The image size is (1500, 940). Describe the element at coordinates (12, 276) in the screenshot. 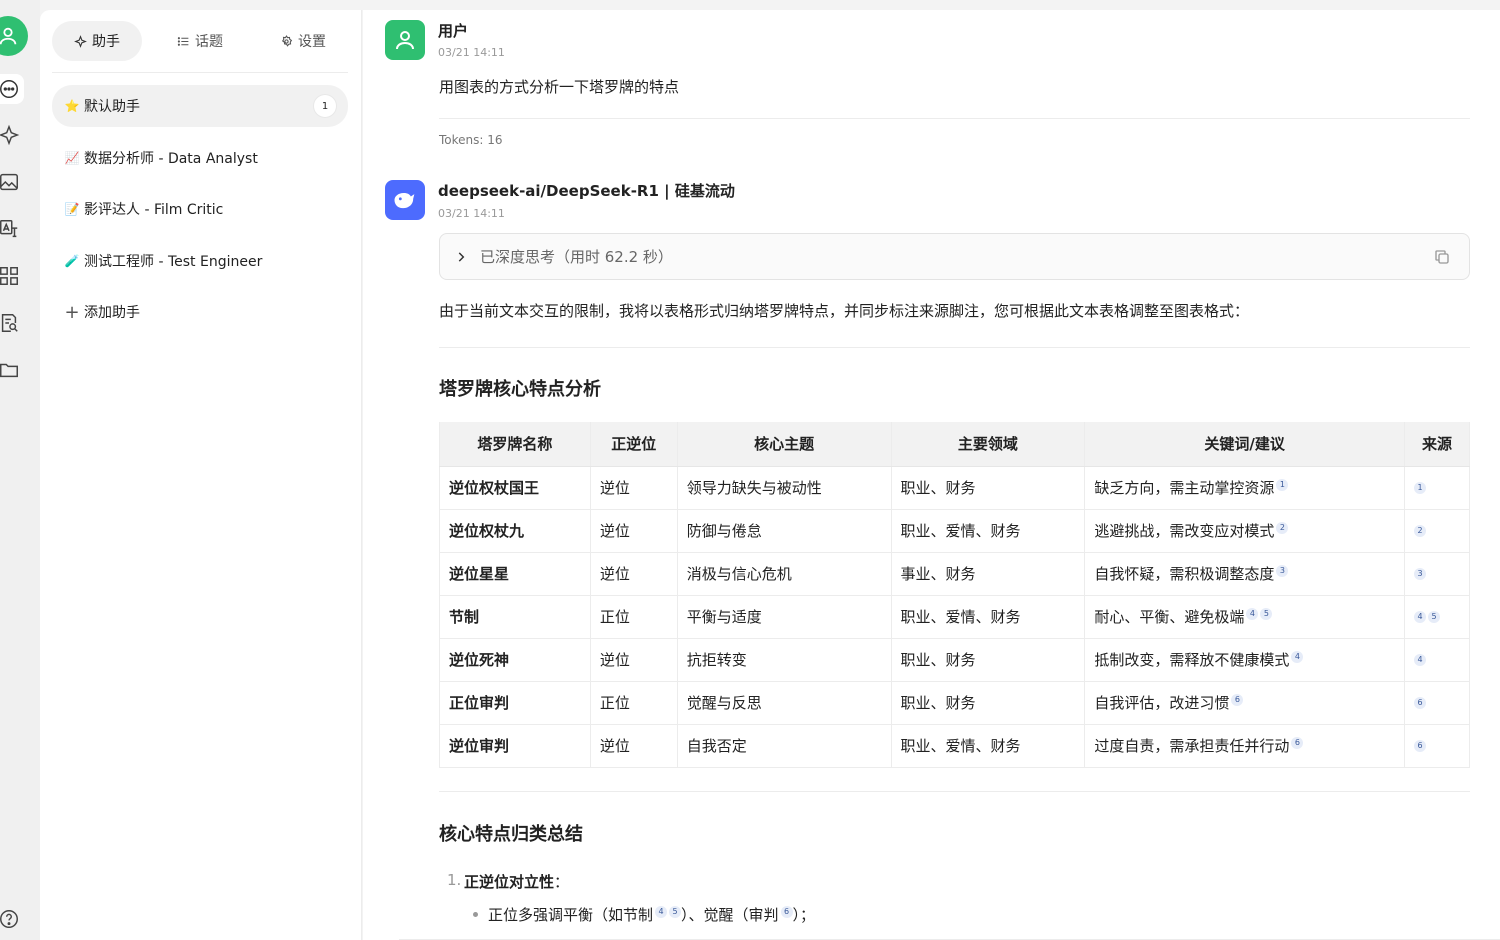

I see `apps-grid-icon` at that location.